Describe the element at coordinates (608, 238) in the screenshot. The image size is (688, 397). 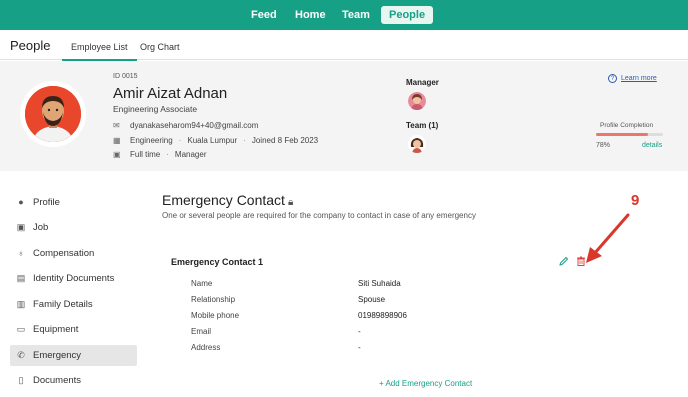
I see `annotation-arrow-icon` at that location.